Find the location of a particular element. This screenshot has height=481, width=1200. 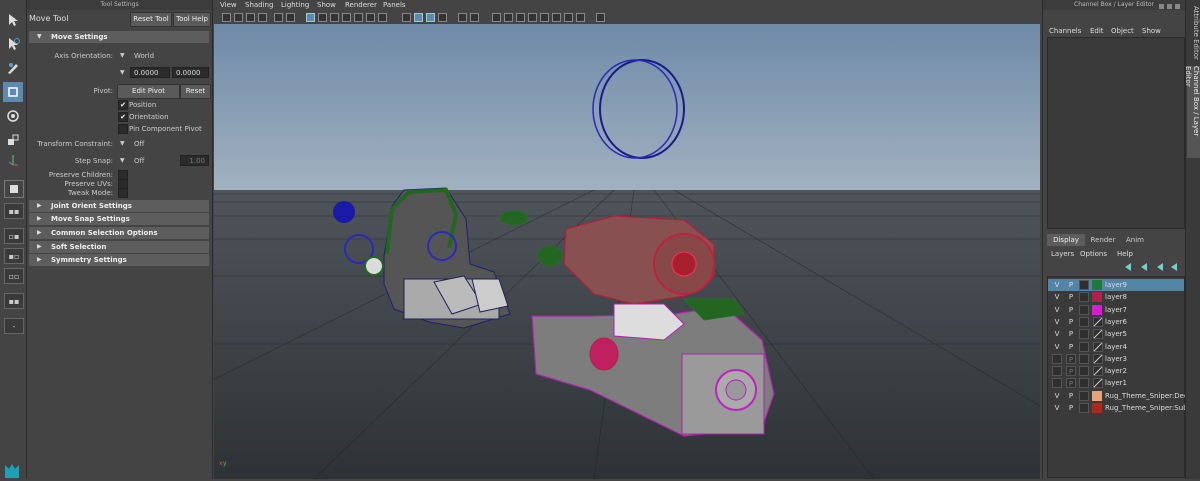

menu-edit: Edit is located at coordinates (1097, 31).